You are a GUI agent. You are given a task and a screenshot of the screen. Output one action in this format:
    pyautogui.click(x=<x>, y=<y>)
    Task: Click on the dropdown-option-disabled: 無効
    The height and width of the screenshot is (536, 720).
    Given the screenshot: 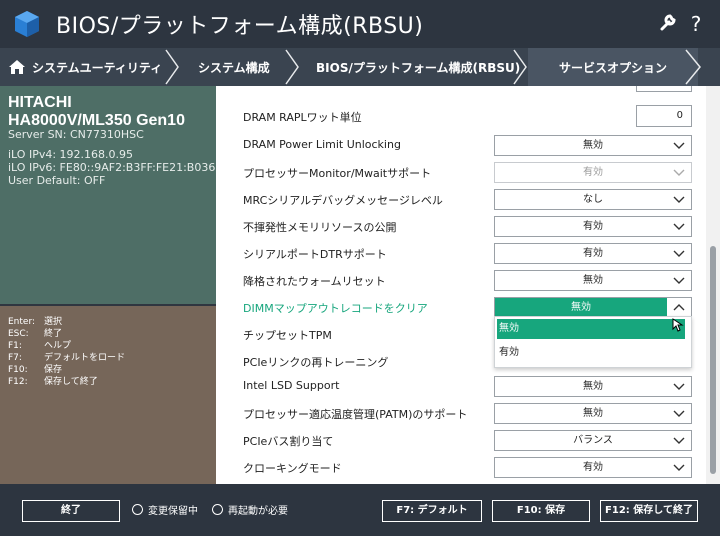 What is the action you would take?
    pyautogui.click(x=591, y=329)
    